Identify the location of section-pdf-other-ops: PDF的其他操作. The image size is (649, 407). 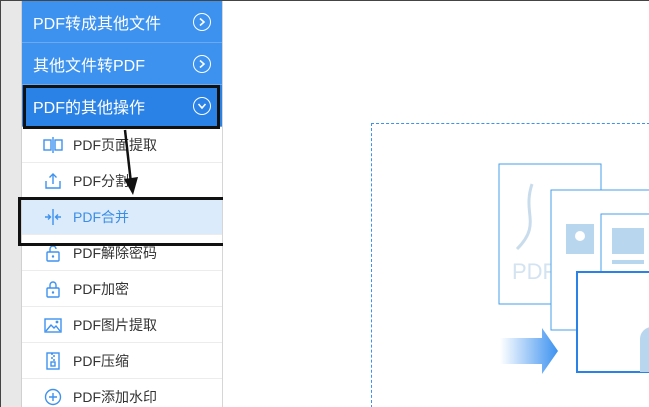
(122, 106).